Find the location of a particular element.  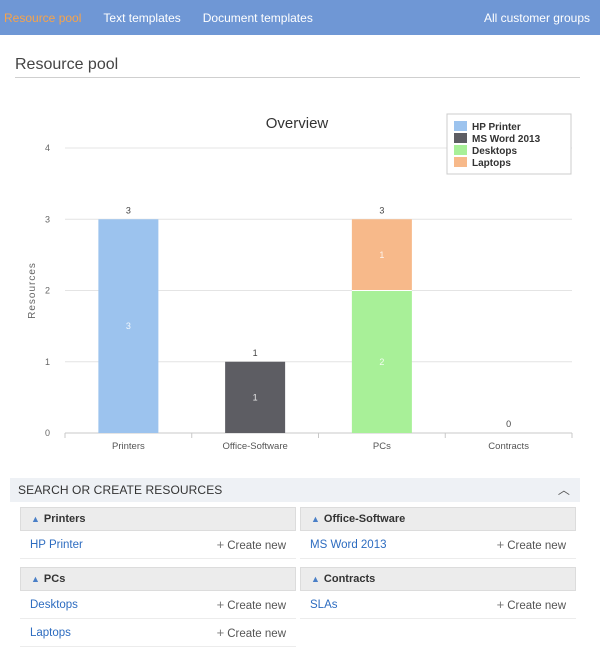

group-header-printers: ▲ Printers is located at coordinates (158, 519).